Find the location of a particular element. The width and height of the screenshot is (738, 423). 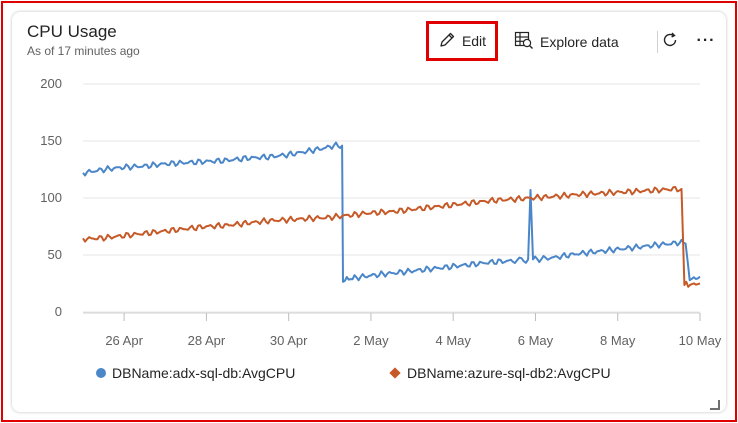

legend-label-series-1: DBName:adx-sql-db:AvgCPU is located at coordinates (204, 373).